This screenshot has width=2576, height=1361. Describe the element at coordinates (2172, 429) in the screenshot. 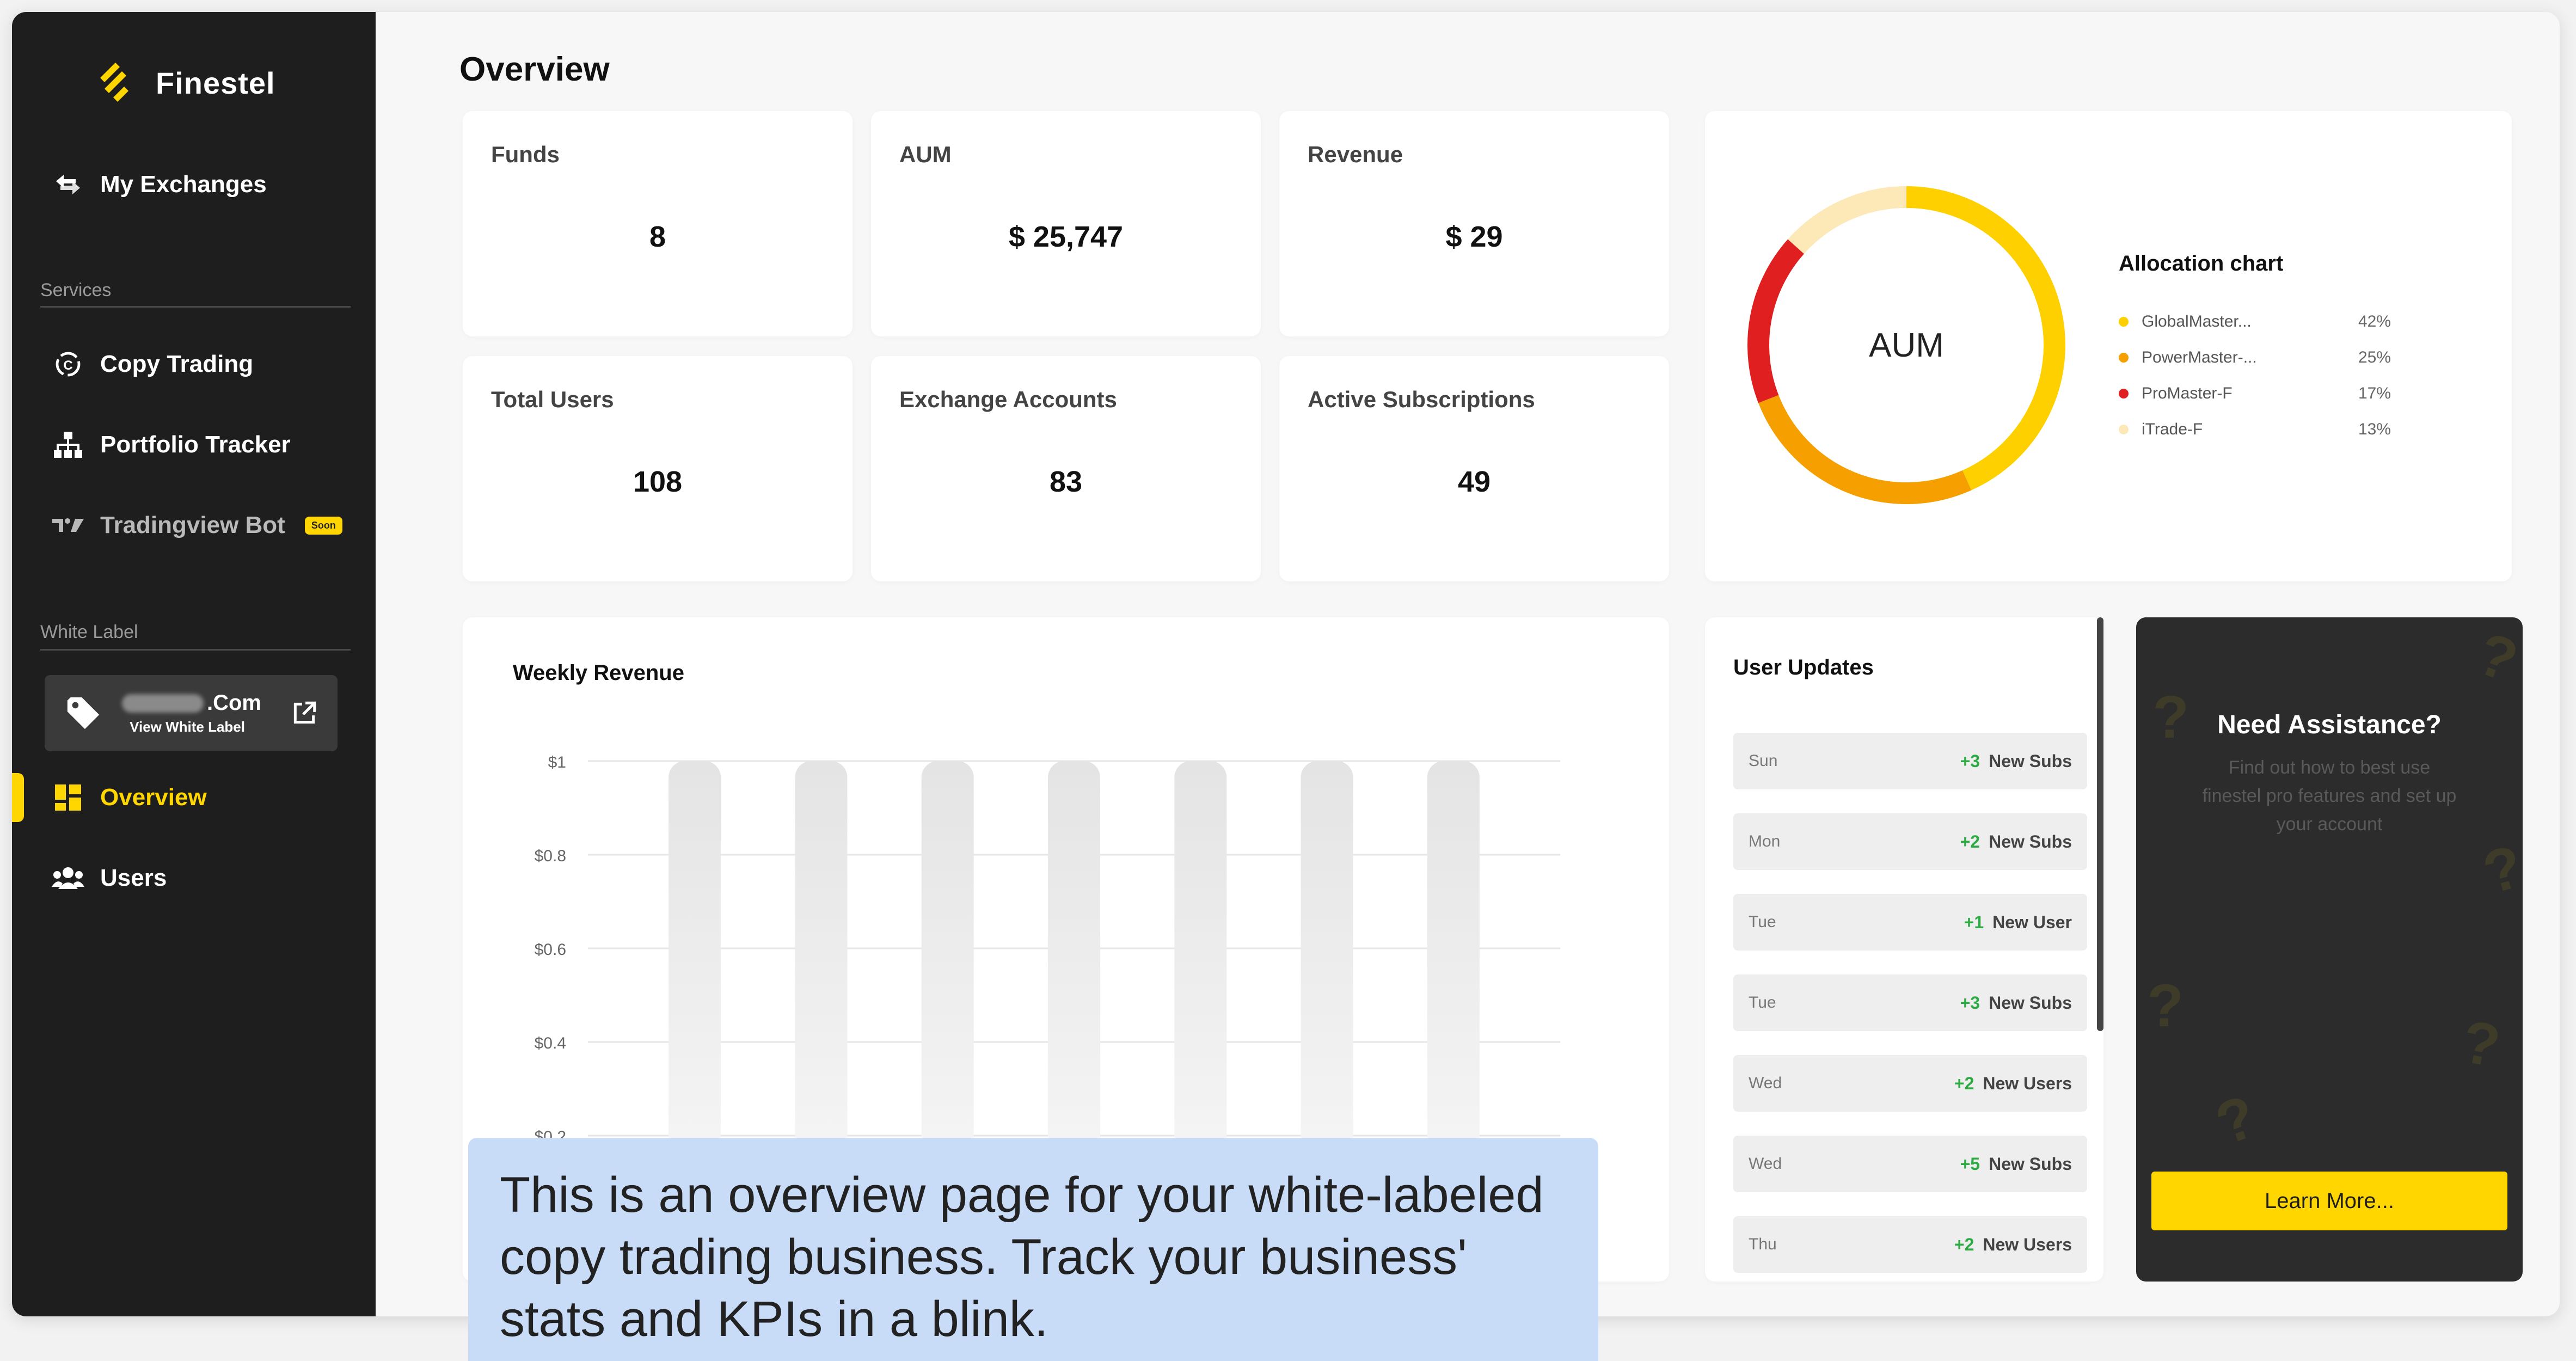

I see `legend-name: iTrade-F` at that location.